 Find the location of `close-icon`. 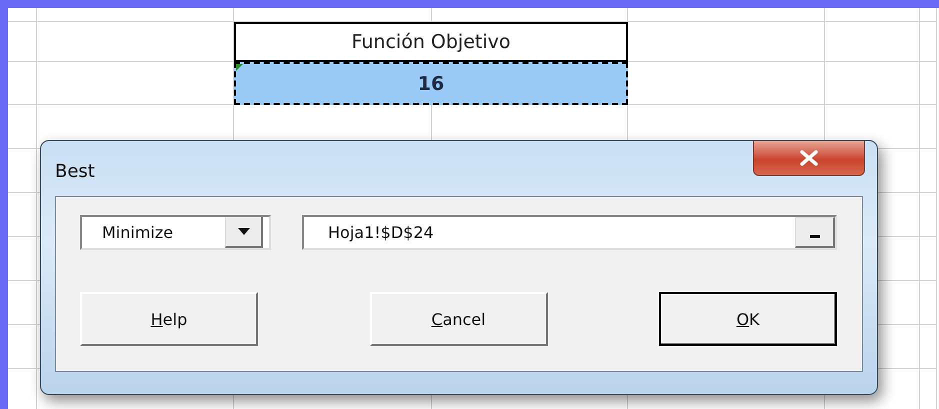

close-icon is located at coordinates (809, 158).